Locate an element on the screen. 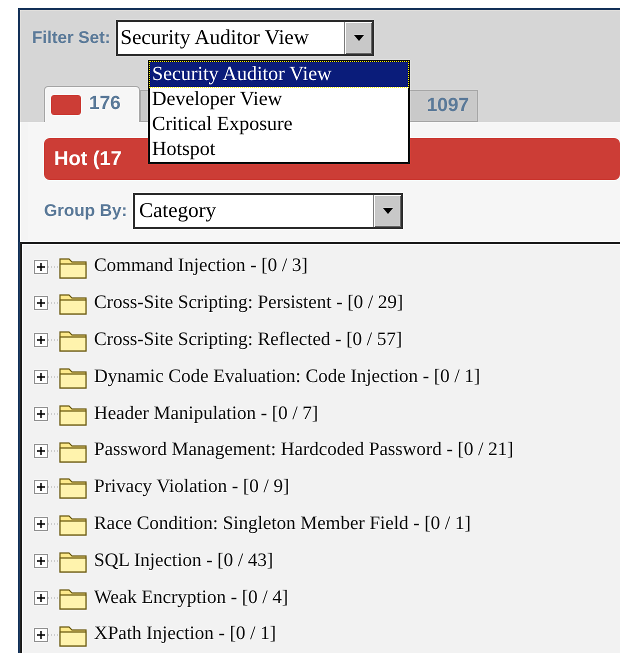  tree-item: Cross-Site Scripting: Reflected - [0 / 57] is located at coordinates (248, 340).